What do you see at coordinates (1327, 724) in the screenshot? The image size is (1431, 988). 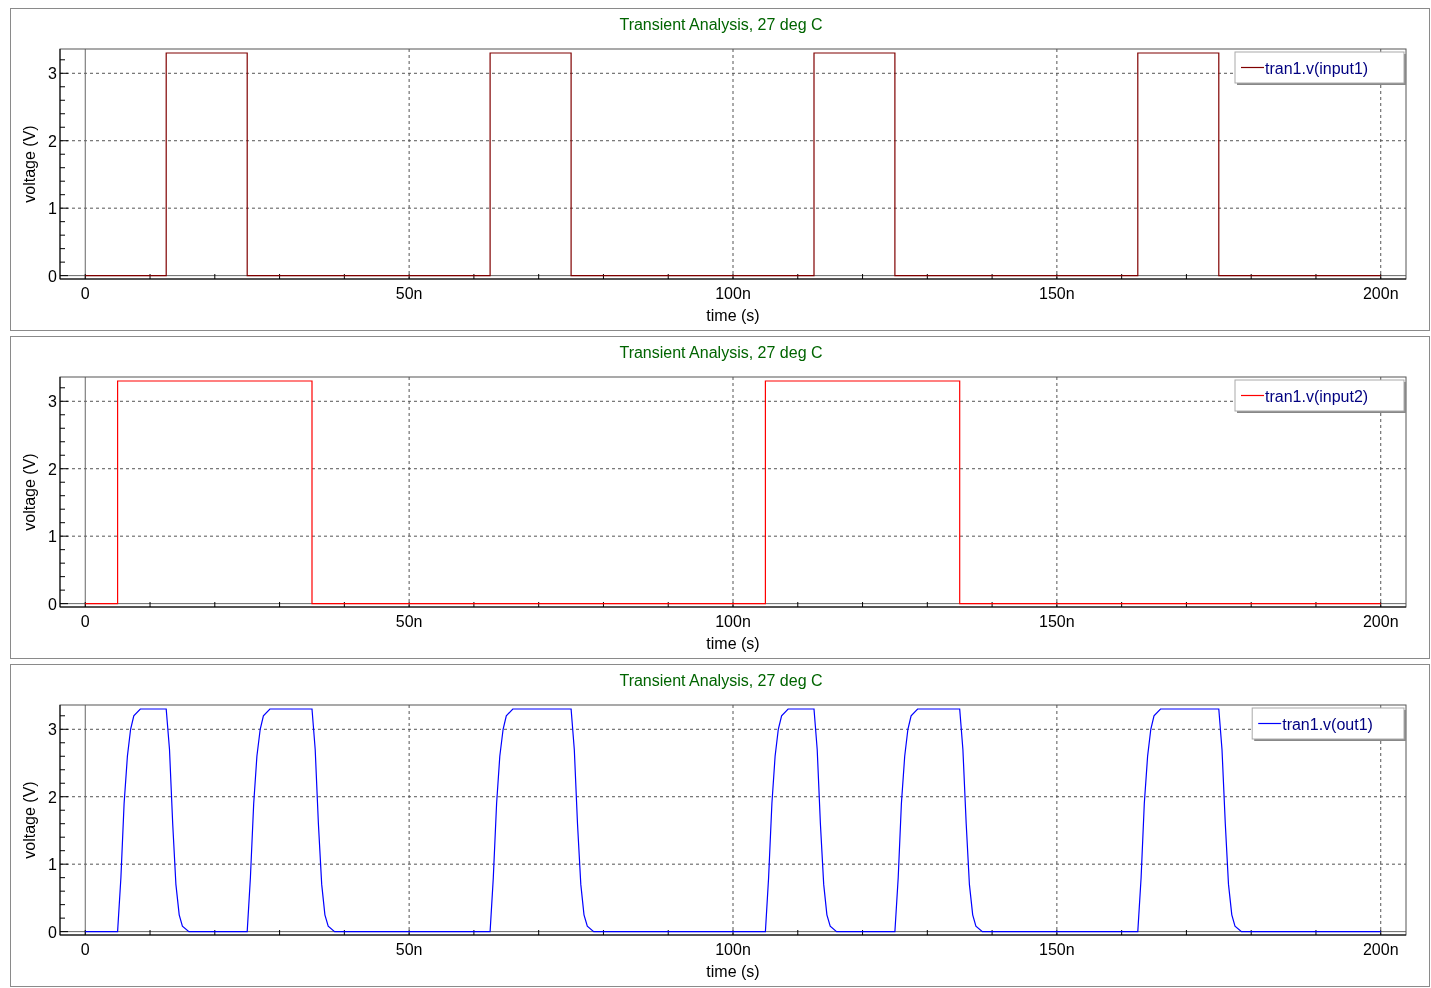 I see `legend-label: tran1.v(out1)` at bounding box center [1327, 724].